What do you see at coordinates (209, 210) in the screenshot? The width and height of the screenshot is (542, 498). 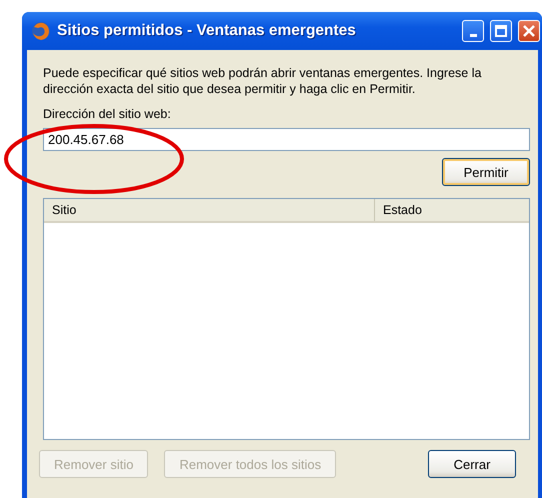 I see `column-header: Sitio` at bounding box center [209, 210].